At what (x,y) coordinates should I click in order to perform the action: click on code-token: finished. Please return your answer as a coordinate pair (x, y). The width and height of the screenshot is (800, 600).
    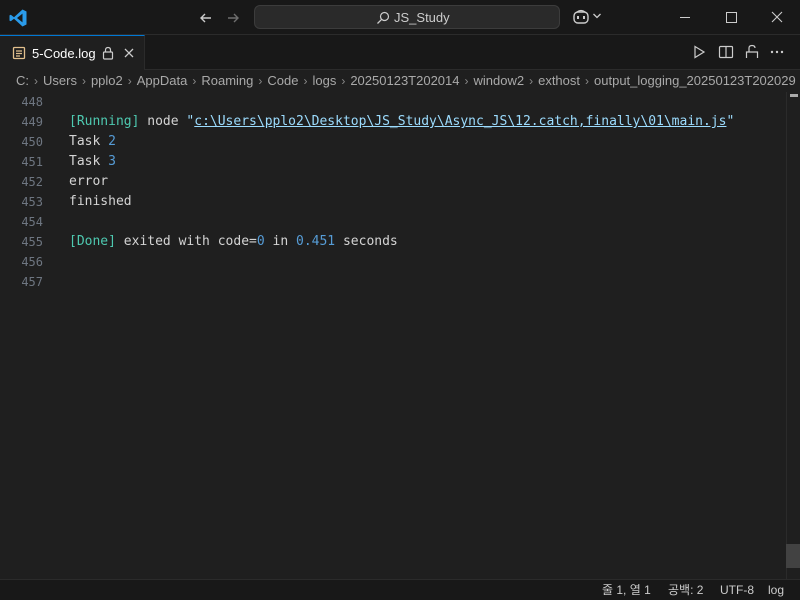
    Looking at the image, I should click on (100, 201).